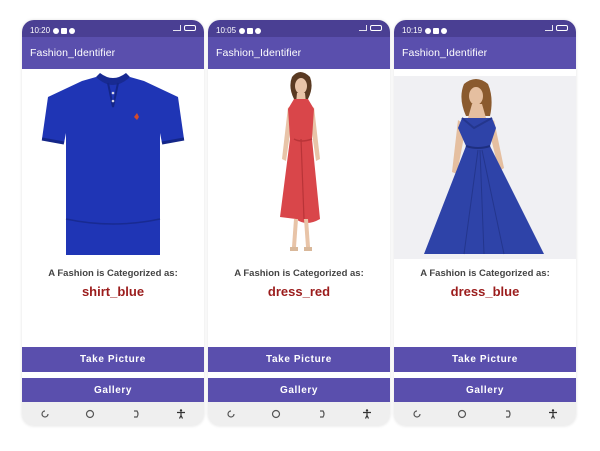  I want to click on category-value: dress_red, so click(299, 291).